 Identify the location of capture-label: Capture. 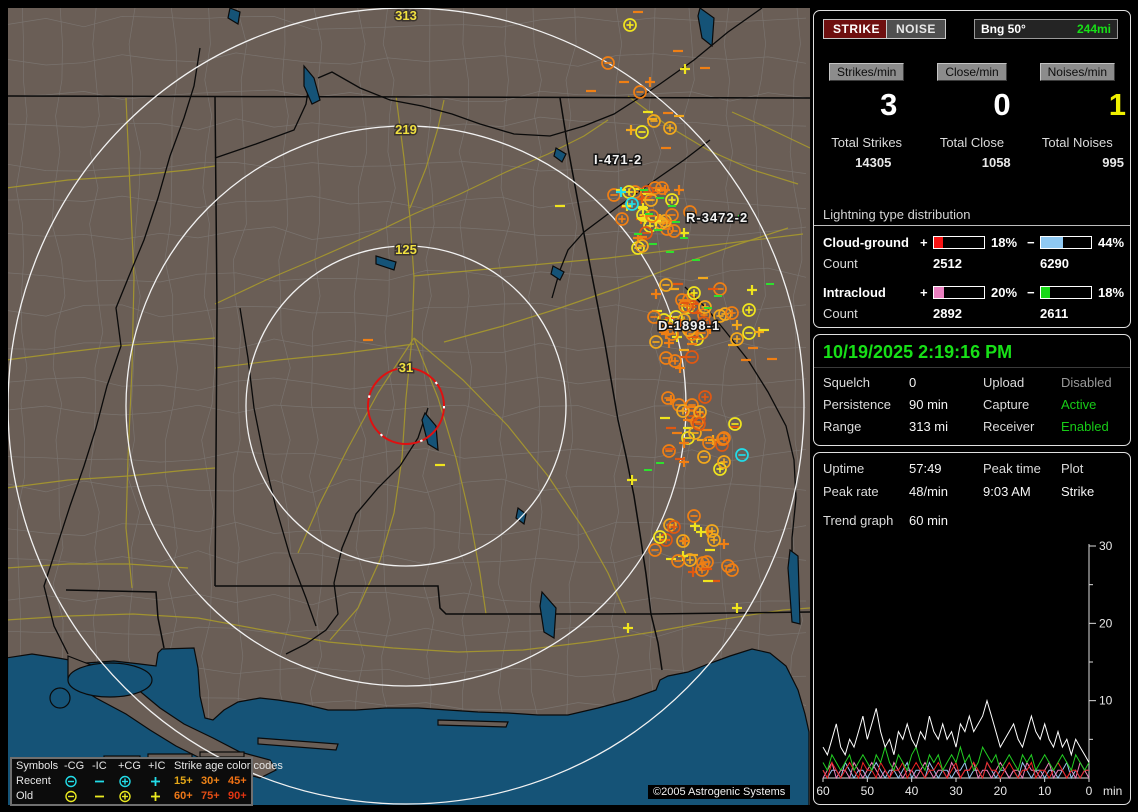
(1006, 404).